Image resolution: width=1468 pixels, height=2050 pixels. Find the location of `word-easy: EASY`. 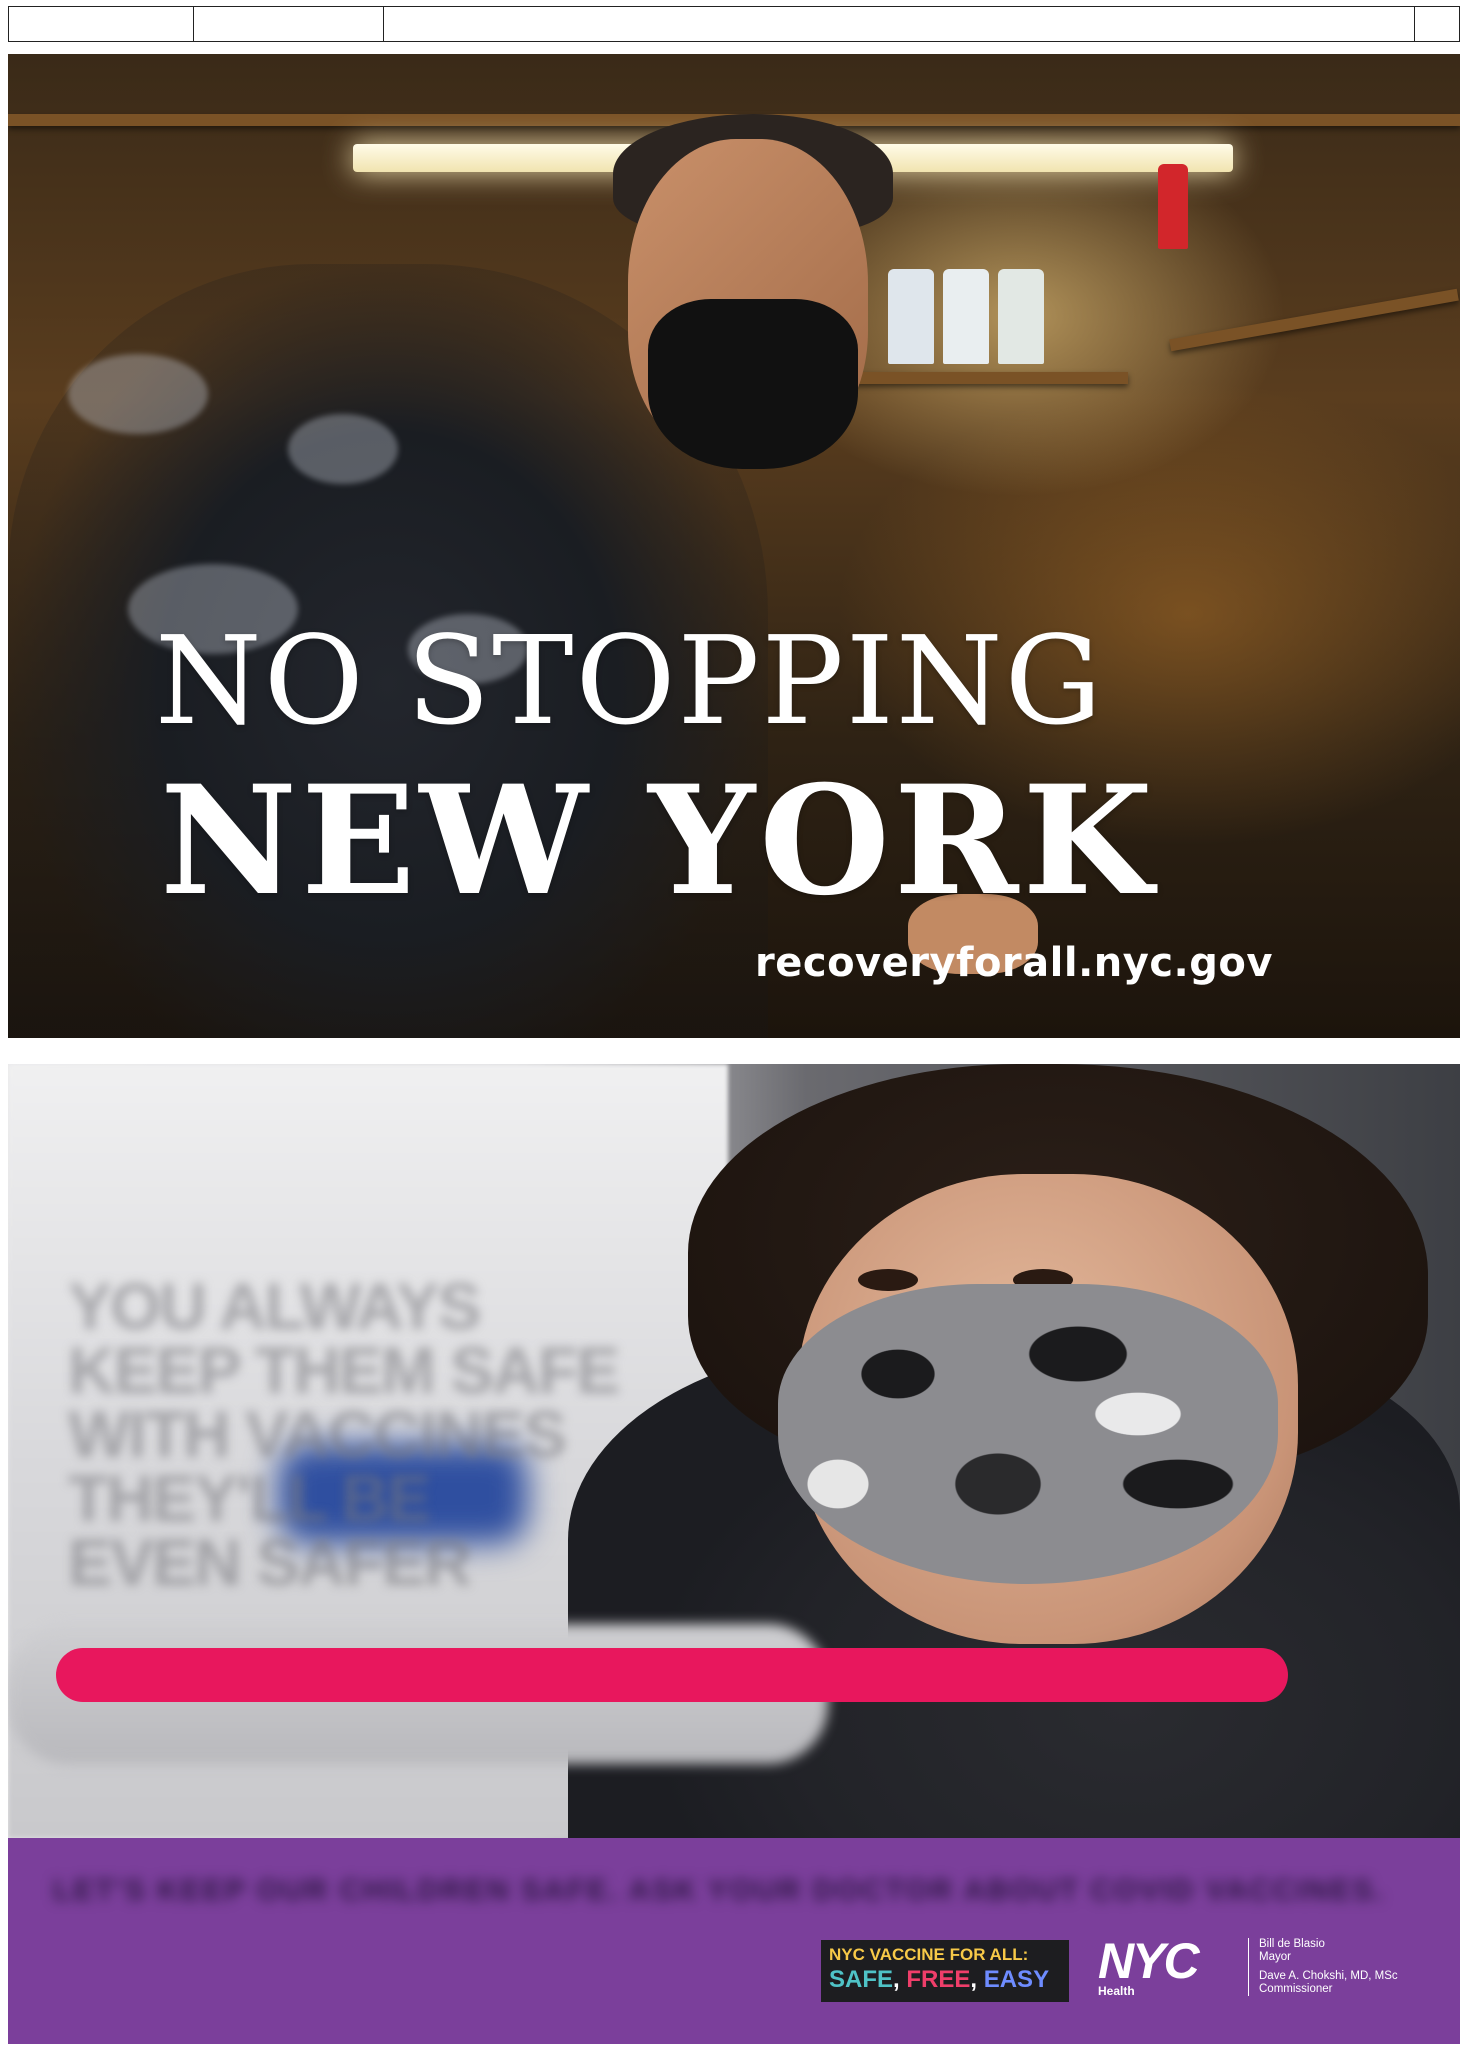

word-easy: EASY is located at coordinates (1016, 1979).